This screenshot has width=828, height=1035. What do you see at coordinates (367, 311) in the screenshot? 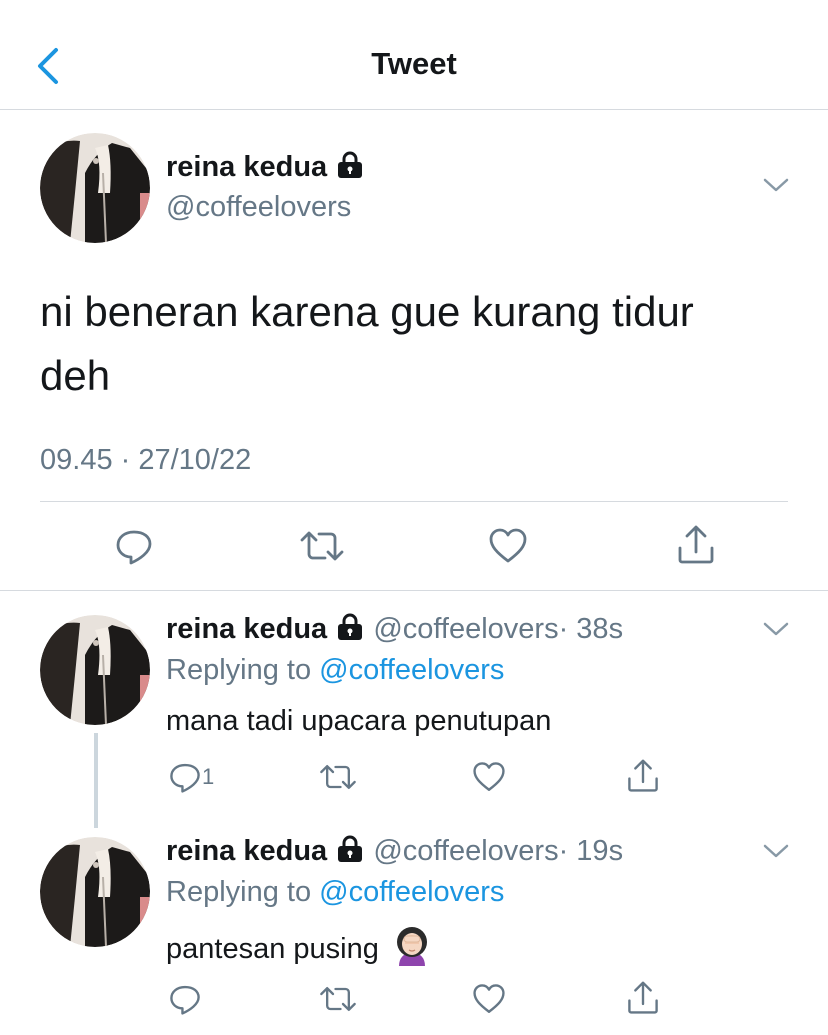
I see `tweet-text-line: ni beneran karena gue kurang tidur` at bounding box center [367, 311].